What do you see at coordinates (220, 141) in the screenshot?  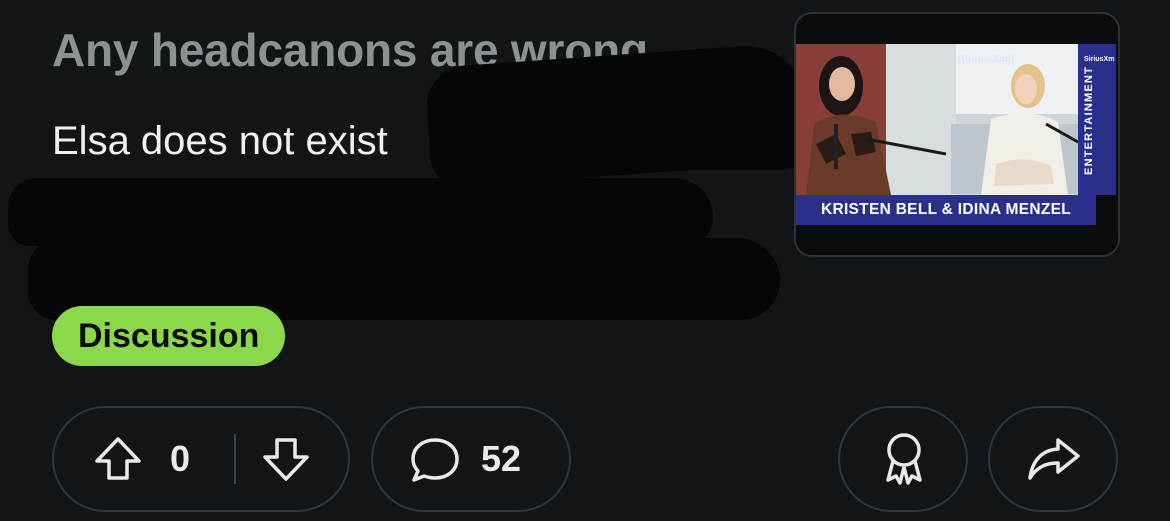 I see `post-body-text: Elsa does not exist` at bounding box center [220, 141].